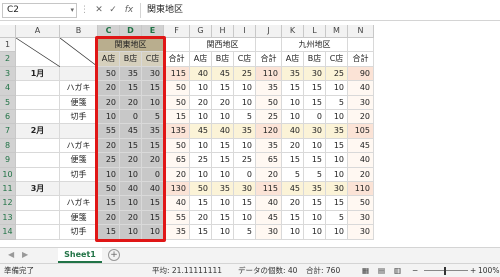 The height and width of the screenshot is (277, 500). What do you see at coordinates (269, 31) in the screenshot?
I see `column-header-j: J` at bounding box center [269, 31].